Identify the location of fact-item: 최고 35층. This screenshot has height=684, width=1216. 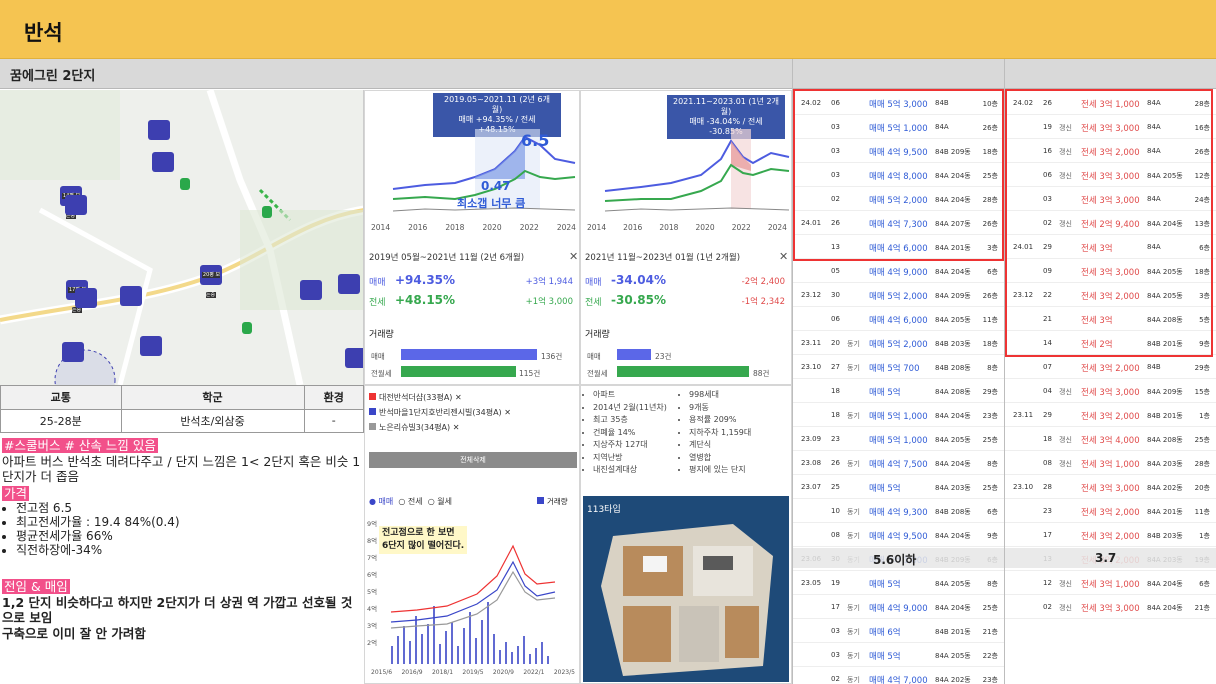
(630, 420).